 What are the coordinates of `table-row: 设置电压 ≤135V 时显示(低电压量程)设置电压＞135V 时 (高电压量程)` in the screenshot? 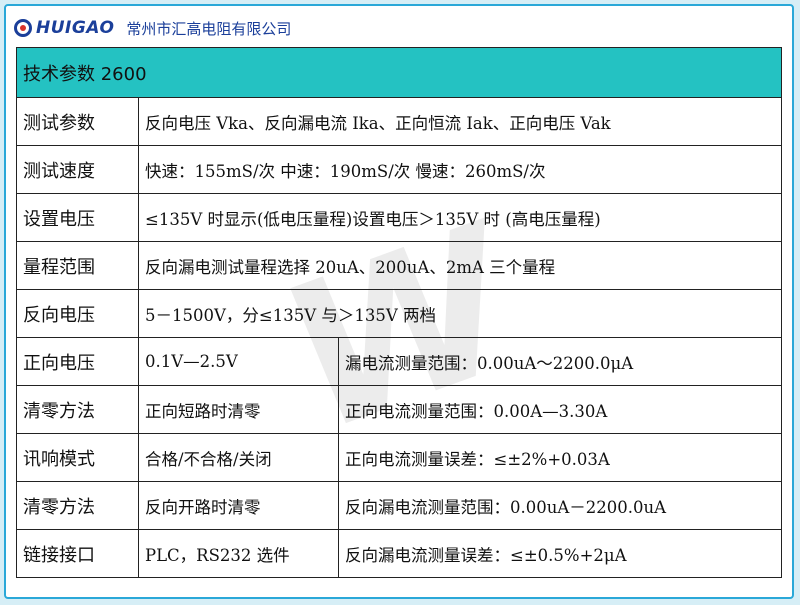 It's located at (399, 217).